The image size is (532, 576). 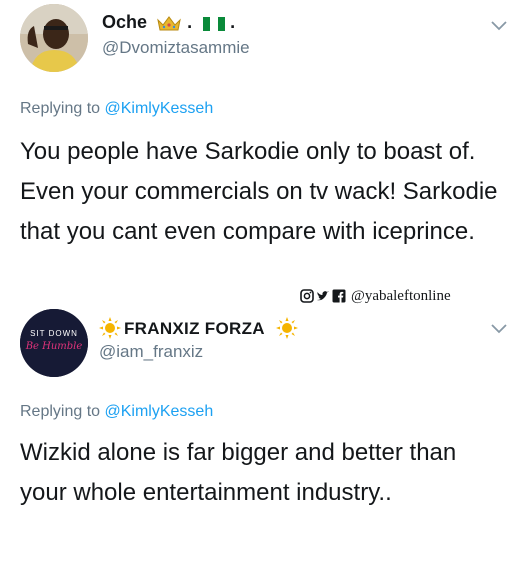 What do you see at coordinates (194, 329) in the screenshot?
I see `display-name: FRANXIZ FORZA` at bounding box center [194, 329].